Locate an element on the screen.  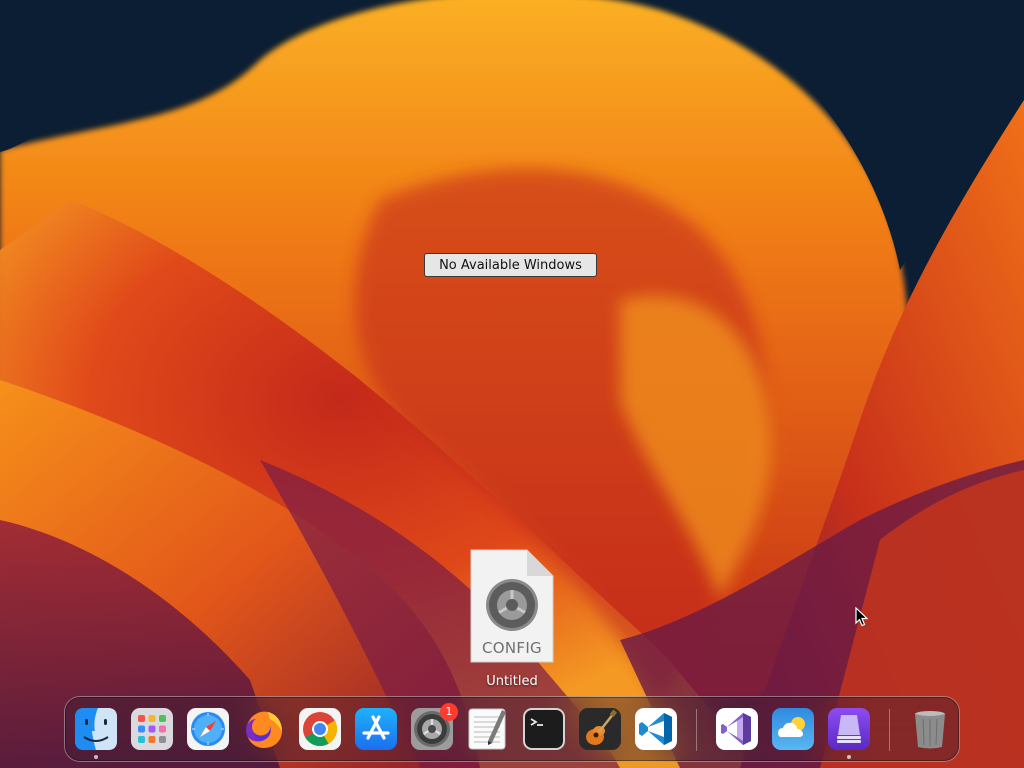
dock-item-firefox is located at coordinates (264, 729).